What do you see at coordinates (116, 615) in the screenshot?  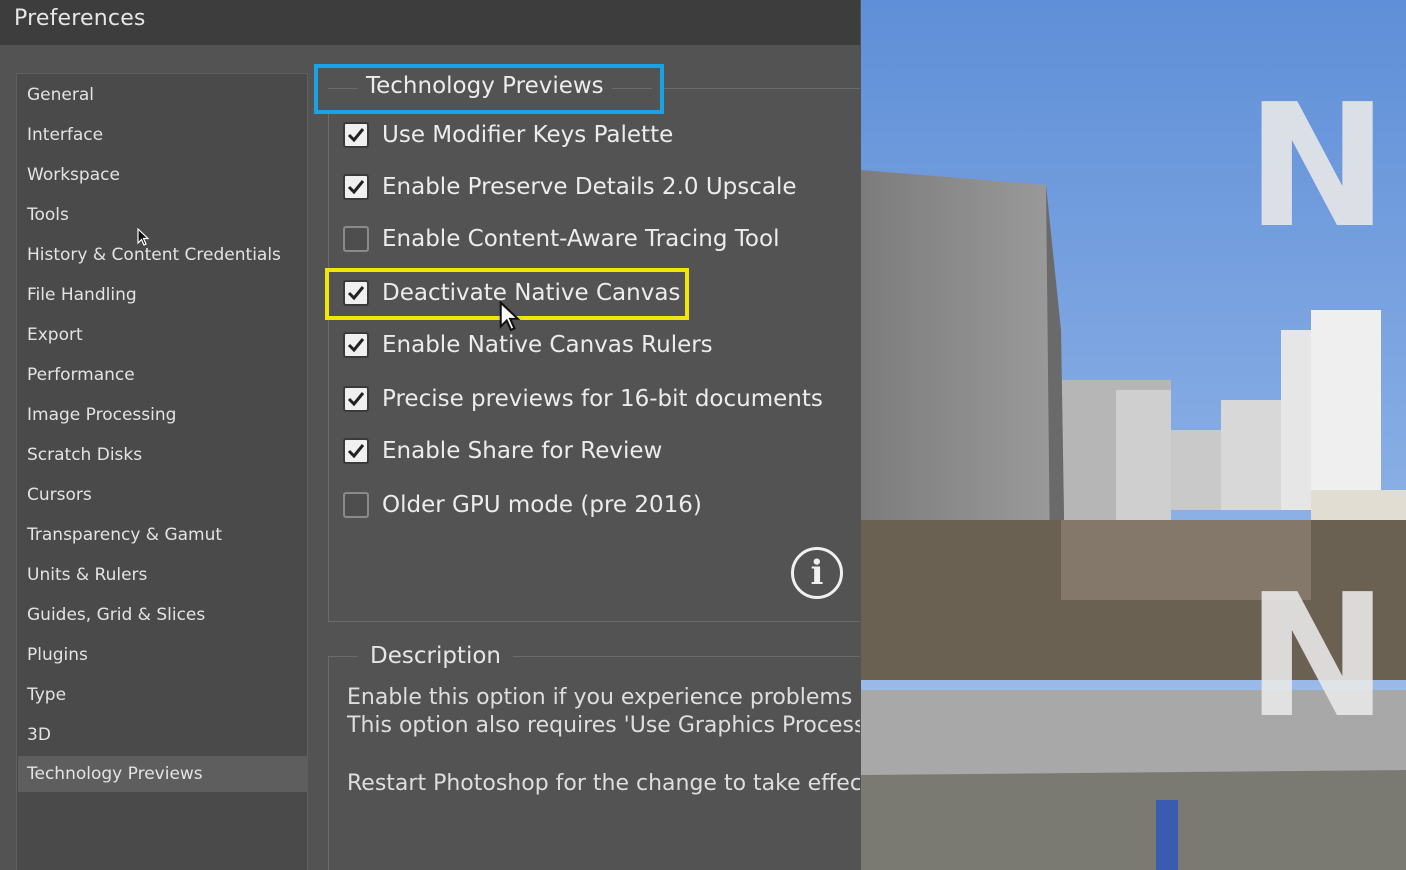 I see `sidebar-item-label: Guides, Grid & Slices` at bounding box center [116, 615].